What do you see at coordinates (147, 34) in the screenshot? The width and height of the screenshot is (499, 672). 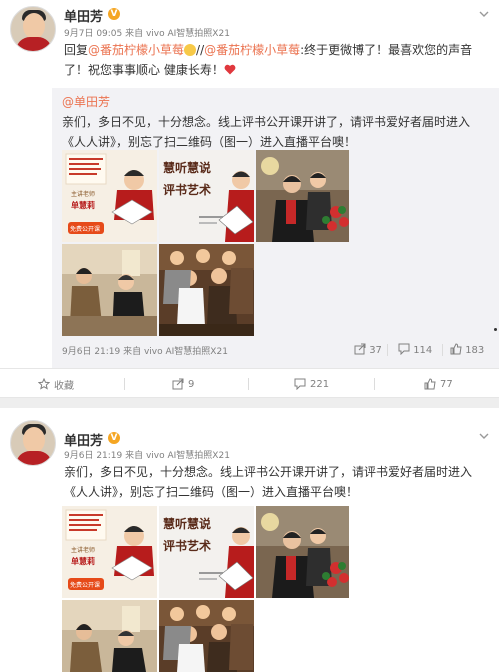 I see `post-meta: 9月7日 09:05 来自 vivo AI智慧拍照X21` at bounding box center [147, 34].